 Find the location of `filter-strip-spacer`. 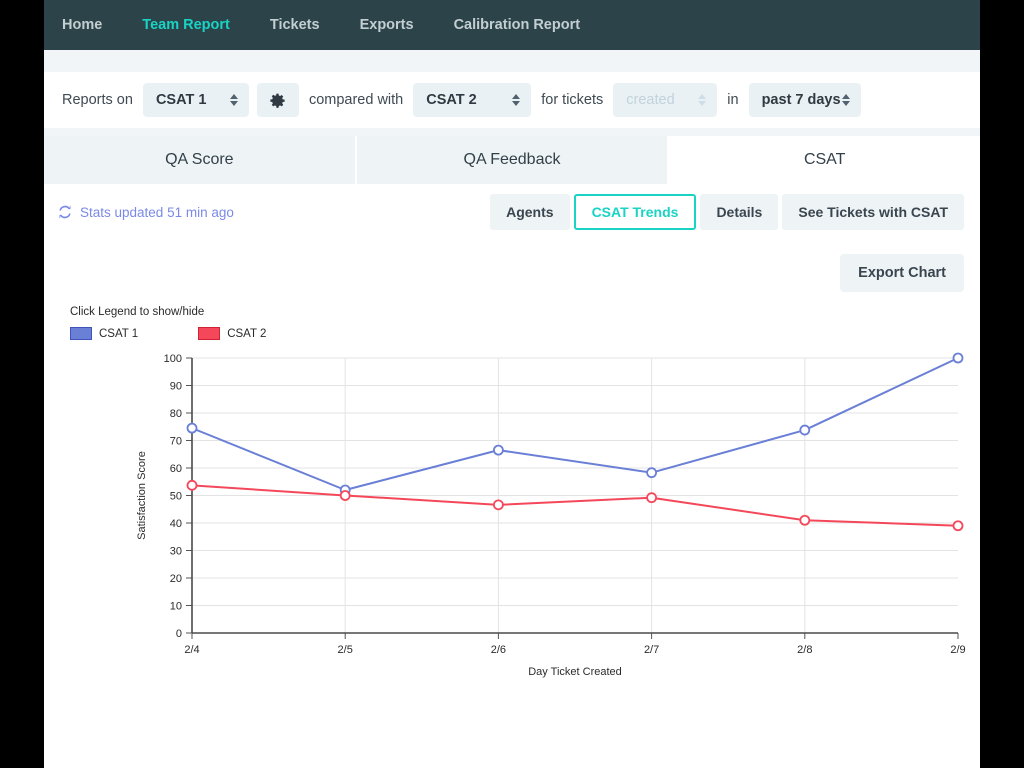

filter-strip-spacer is located at coordinates (512, 61).